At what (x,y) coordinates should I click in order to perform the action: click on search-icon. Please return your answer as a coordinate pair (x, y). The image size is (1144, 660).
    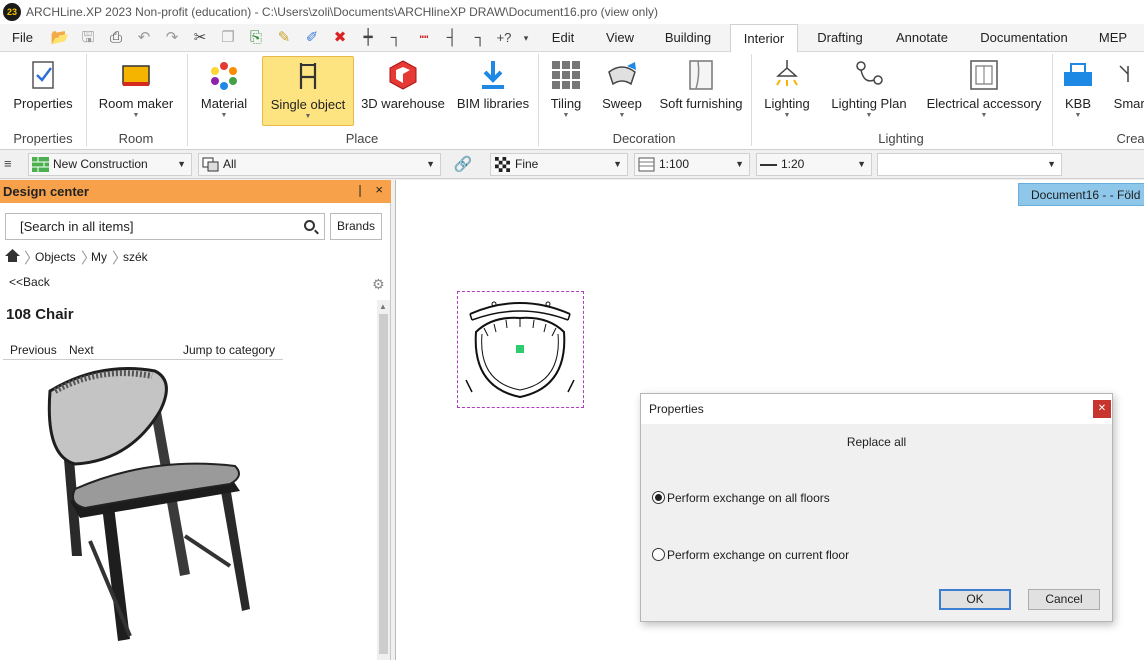
    Looking at the image, I should click on (309, 225).